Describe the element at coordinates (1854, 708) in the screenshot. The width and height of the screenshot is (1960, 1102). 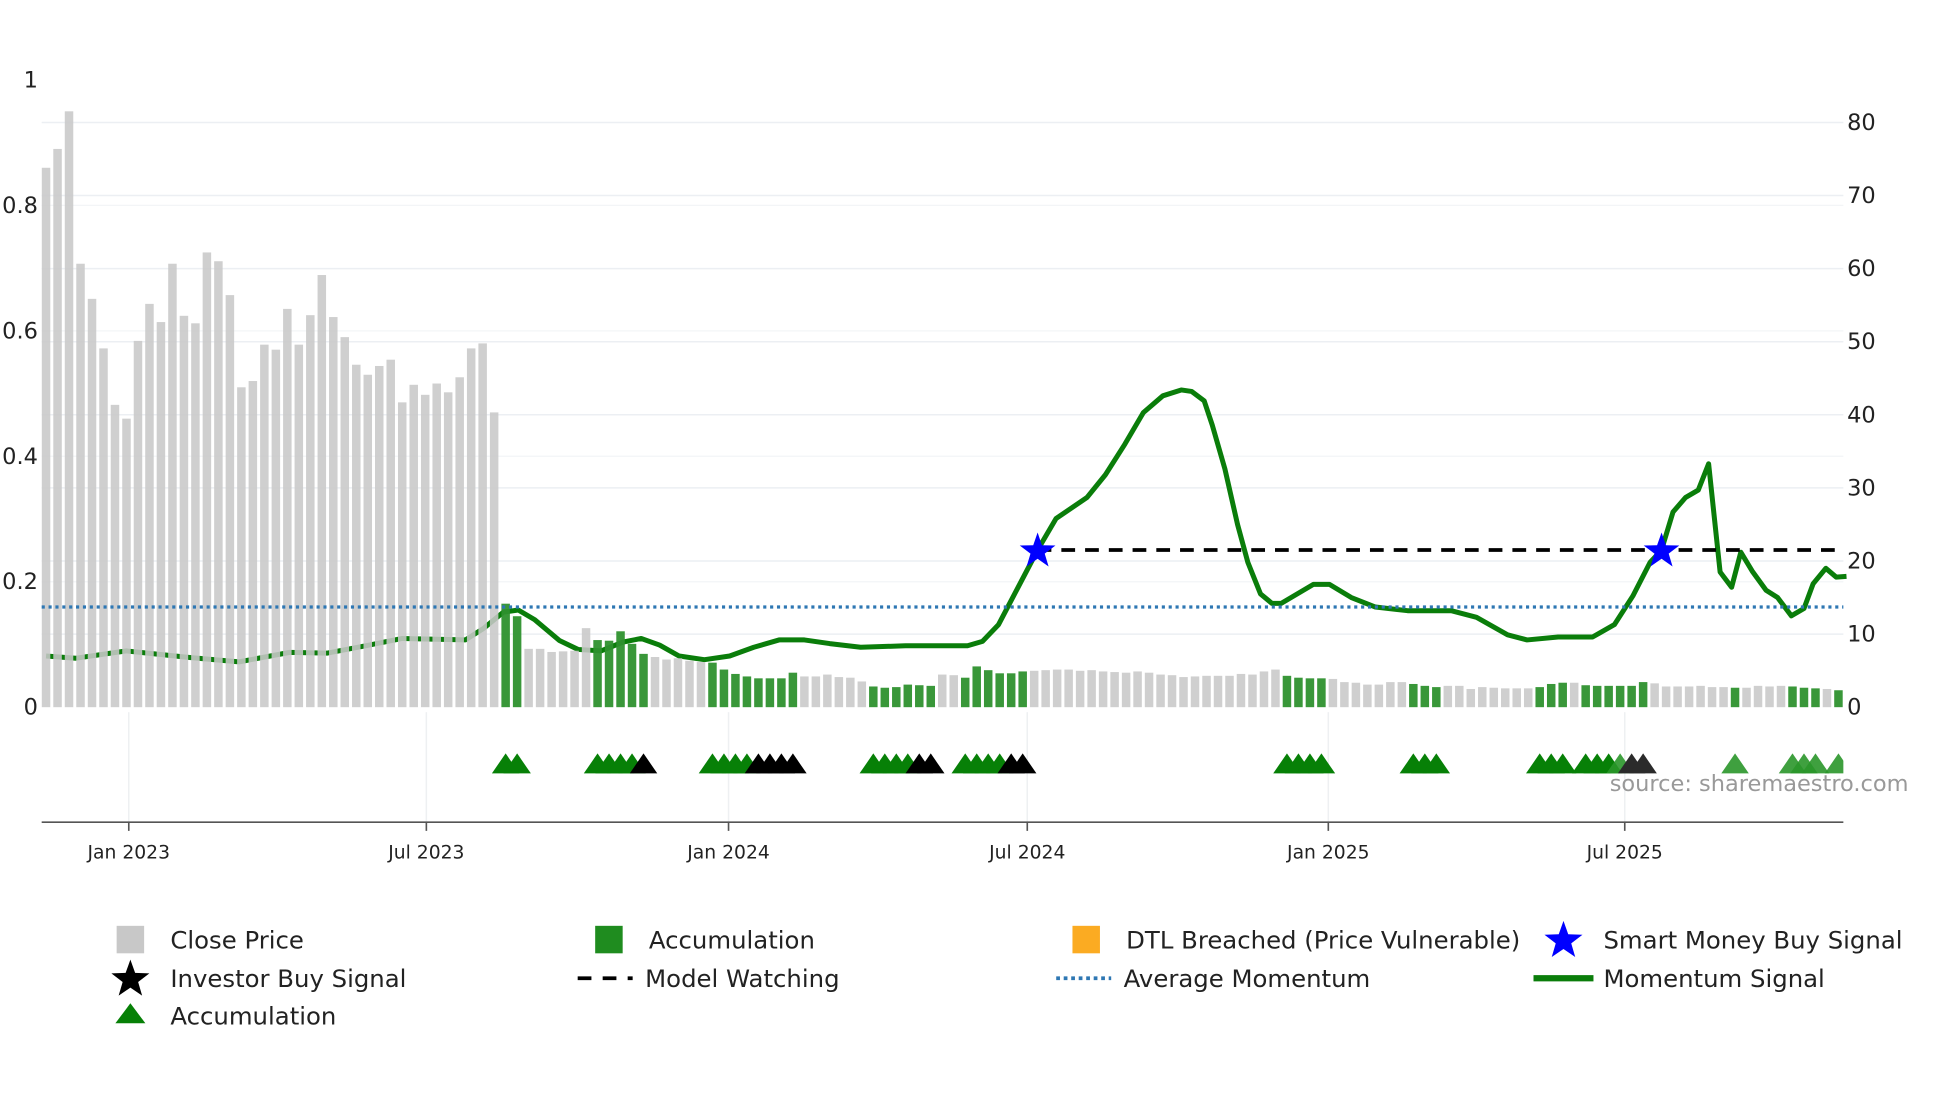
I see `right-axis-tick-label: 0` at that location.